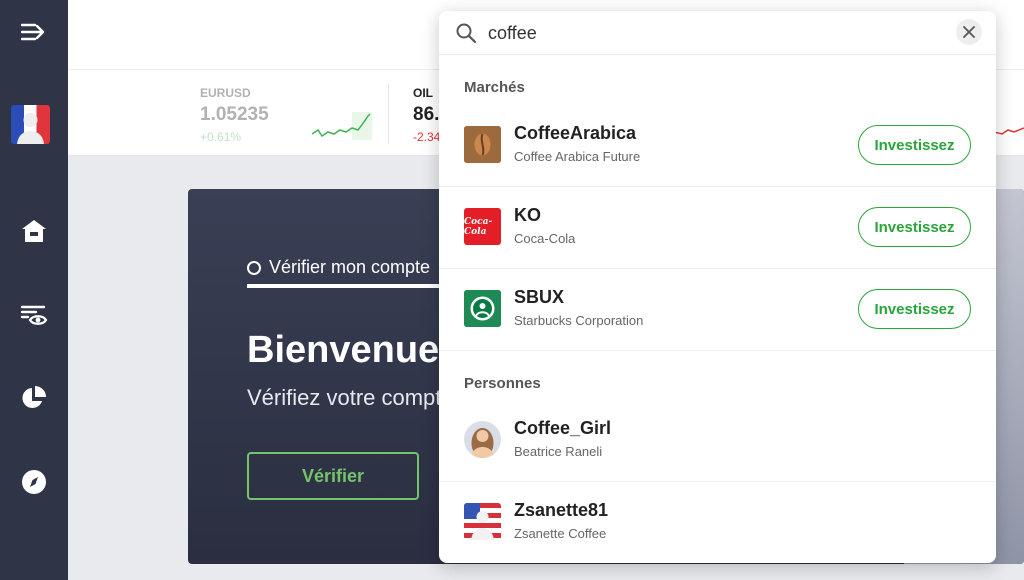 The image size is (1024, 580). Describe the element at coordinates (30, 128) in the screenshot. I see `user-silhouette-icon` at that location.